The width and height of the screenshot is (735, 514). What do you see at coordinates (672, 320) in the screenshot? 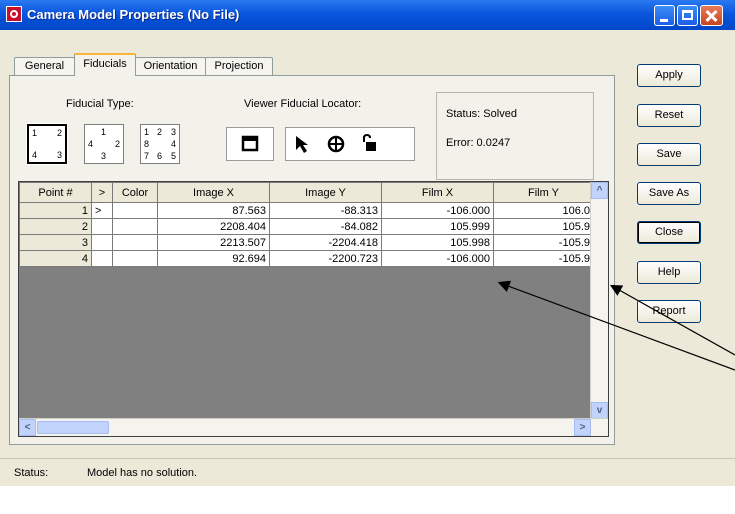
I see `callout-arrow-film-y` at bounding box center [672, 320].